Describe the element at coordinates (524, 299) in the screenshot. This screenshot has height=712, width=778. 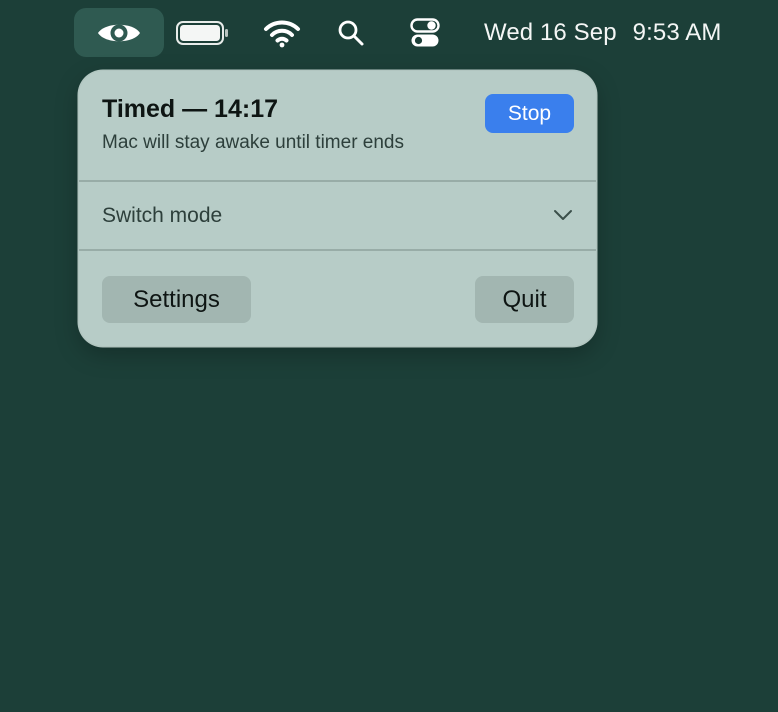
I see `quit-button: Quit` at that location.